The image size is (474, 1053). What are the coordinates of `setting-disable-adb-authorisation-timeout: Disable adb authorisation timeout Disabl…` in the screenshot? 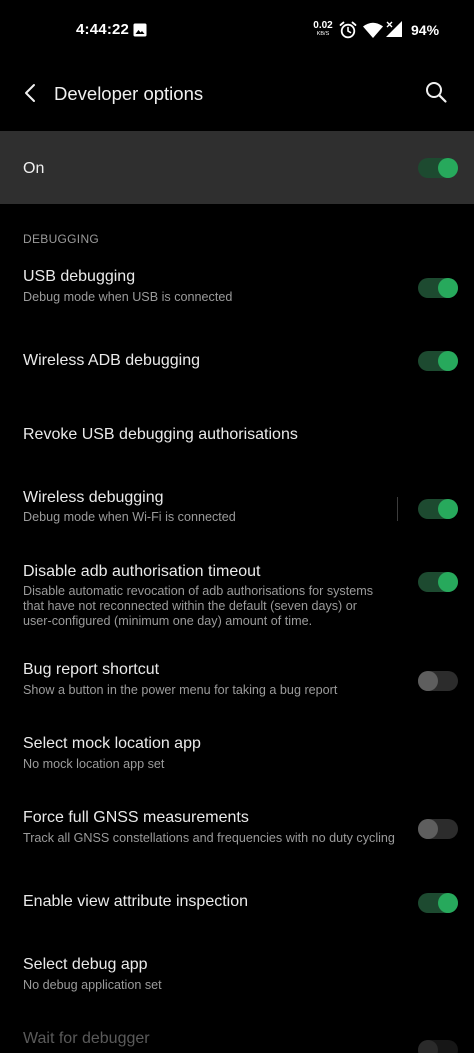 It's located at (237, 595).